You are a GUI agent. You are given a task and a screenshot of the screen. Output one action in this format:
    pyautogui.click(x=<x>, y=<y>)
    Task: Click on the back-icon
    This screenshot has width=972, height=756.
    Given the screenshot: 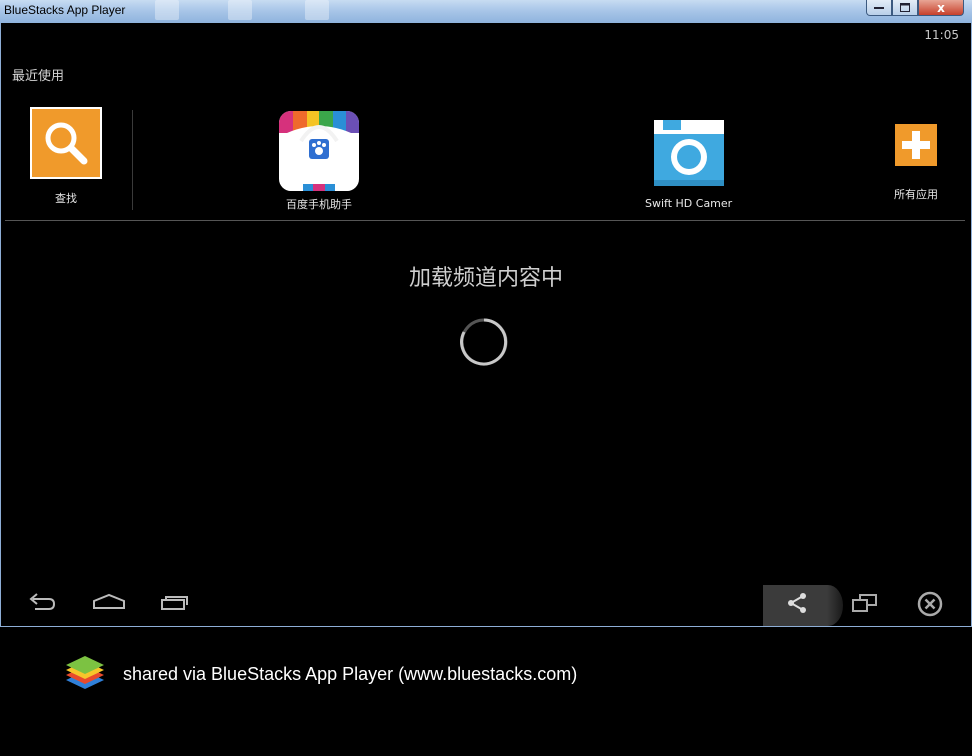 What is the action you would take?
    pyautogui.click(x=42, y=602)
    